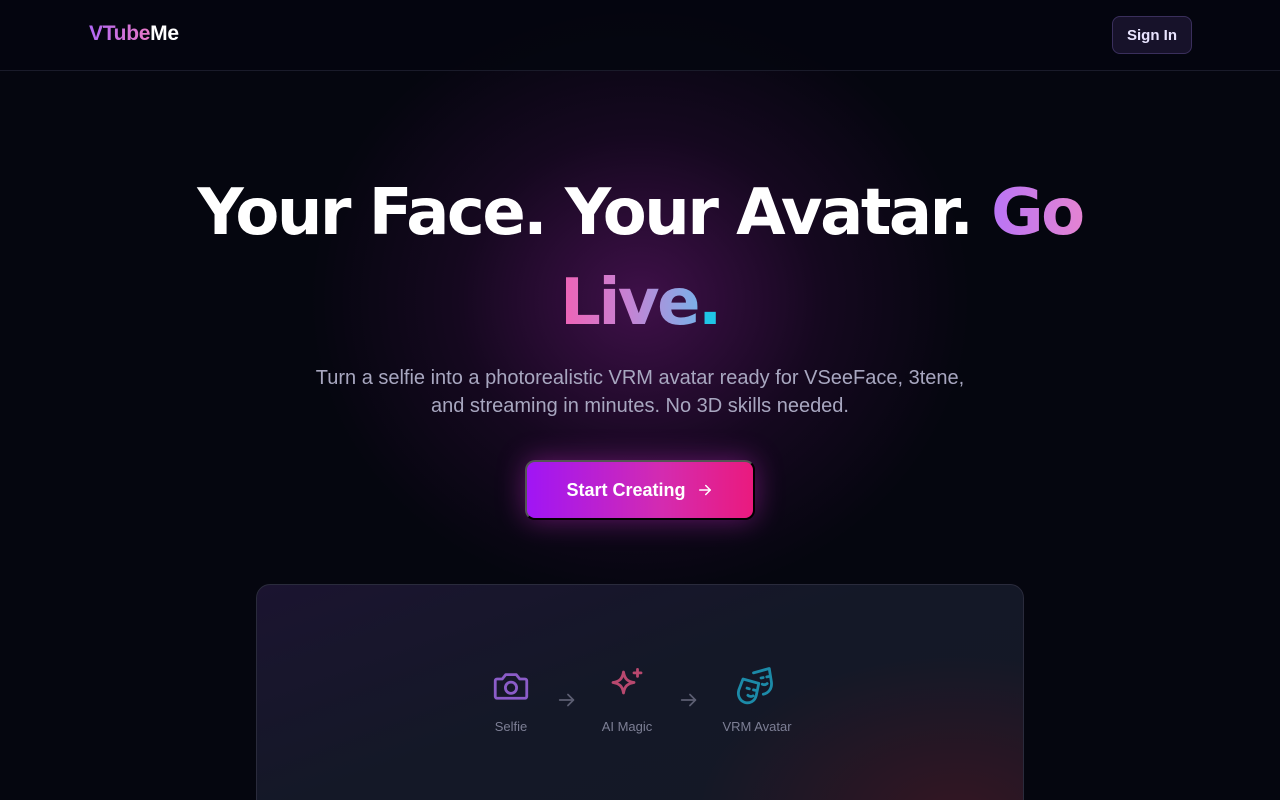 This screenshot has height=800, width=1280. What do you see at coordinates (630, 303) in the screenshot?
I see `headline-live: Live` at bounding box center [630, 303].